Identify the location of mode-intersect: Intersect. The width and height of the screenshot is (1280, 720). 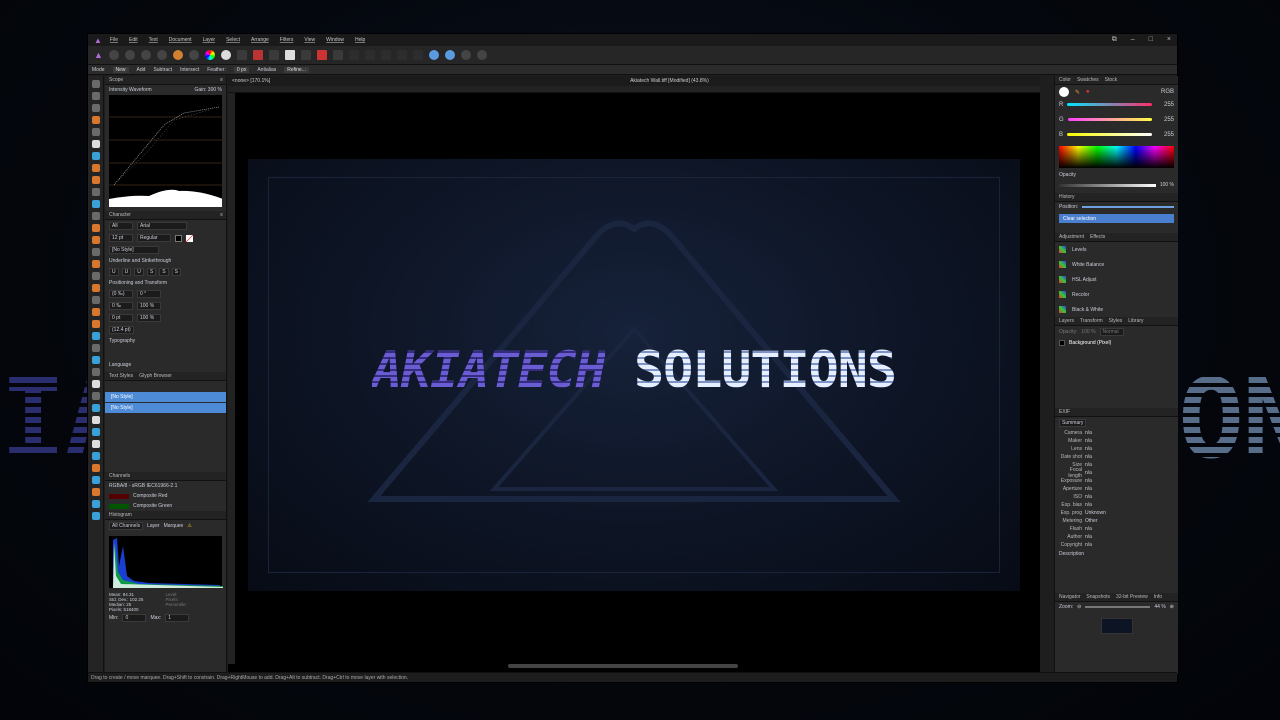
(189, 70).